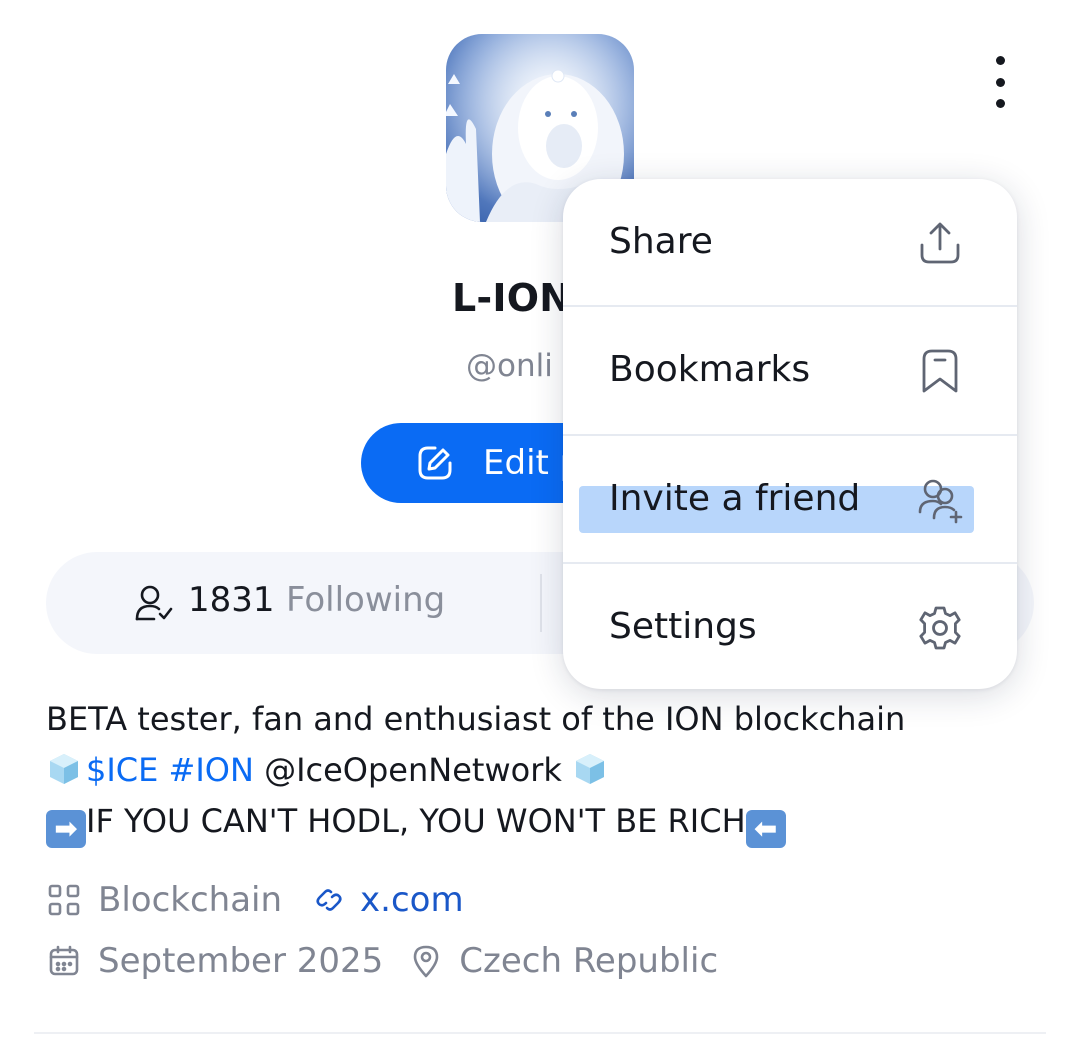 The height and width of the screenshot is (1038, 1080). Describe the element at coordinates (790, 242) in the screenshot. I see `menu-item-share: Share` at that location.